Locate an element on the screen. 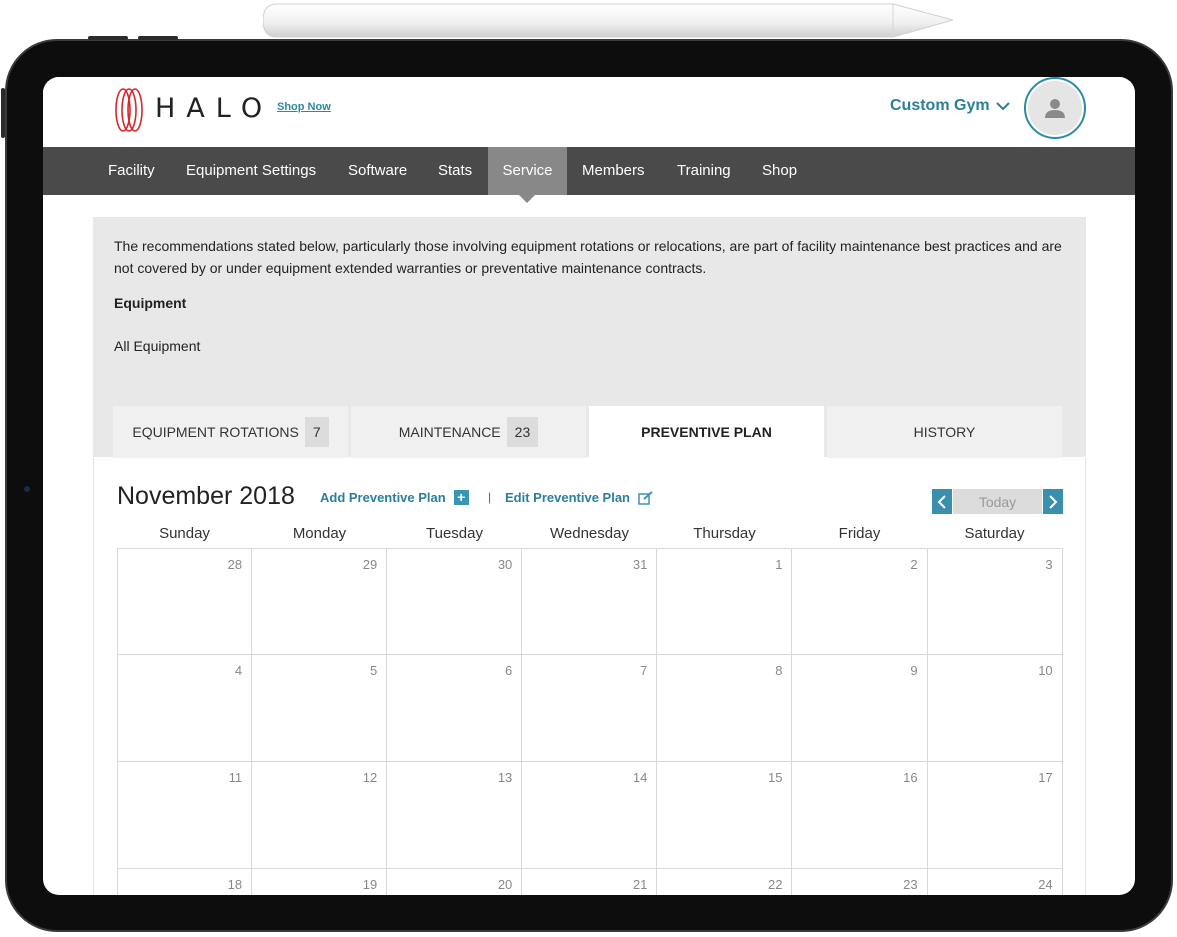 The width and height of the screenshot is (1177, 937). day-number: 11 is located at coordinates (235, 777).